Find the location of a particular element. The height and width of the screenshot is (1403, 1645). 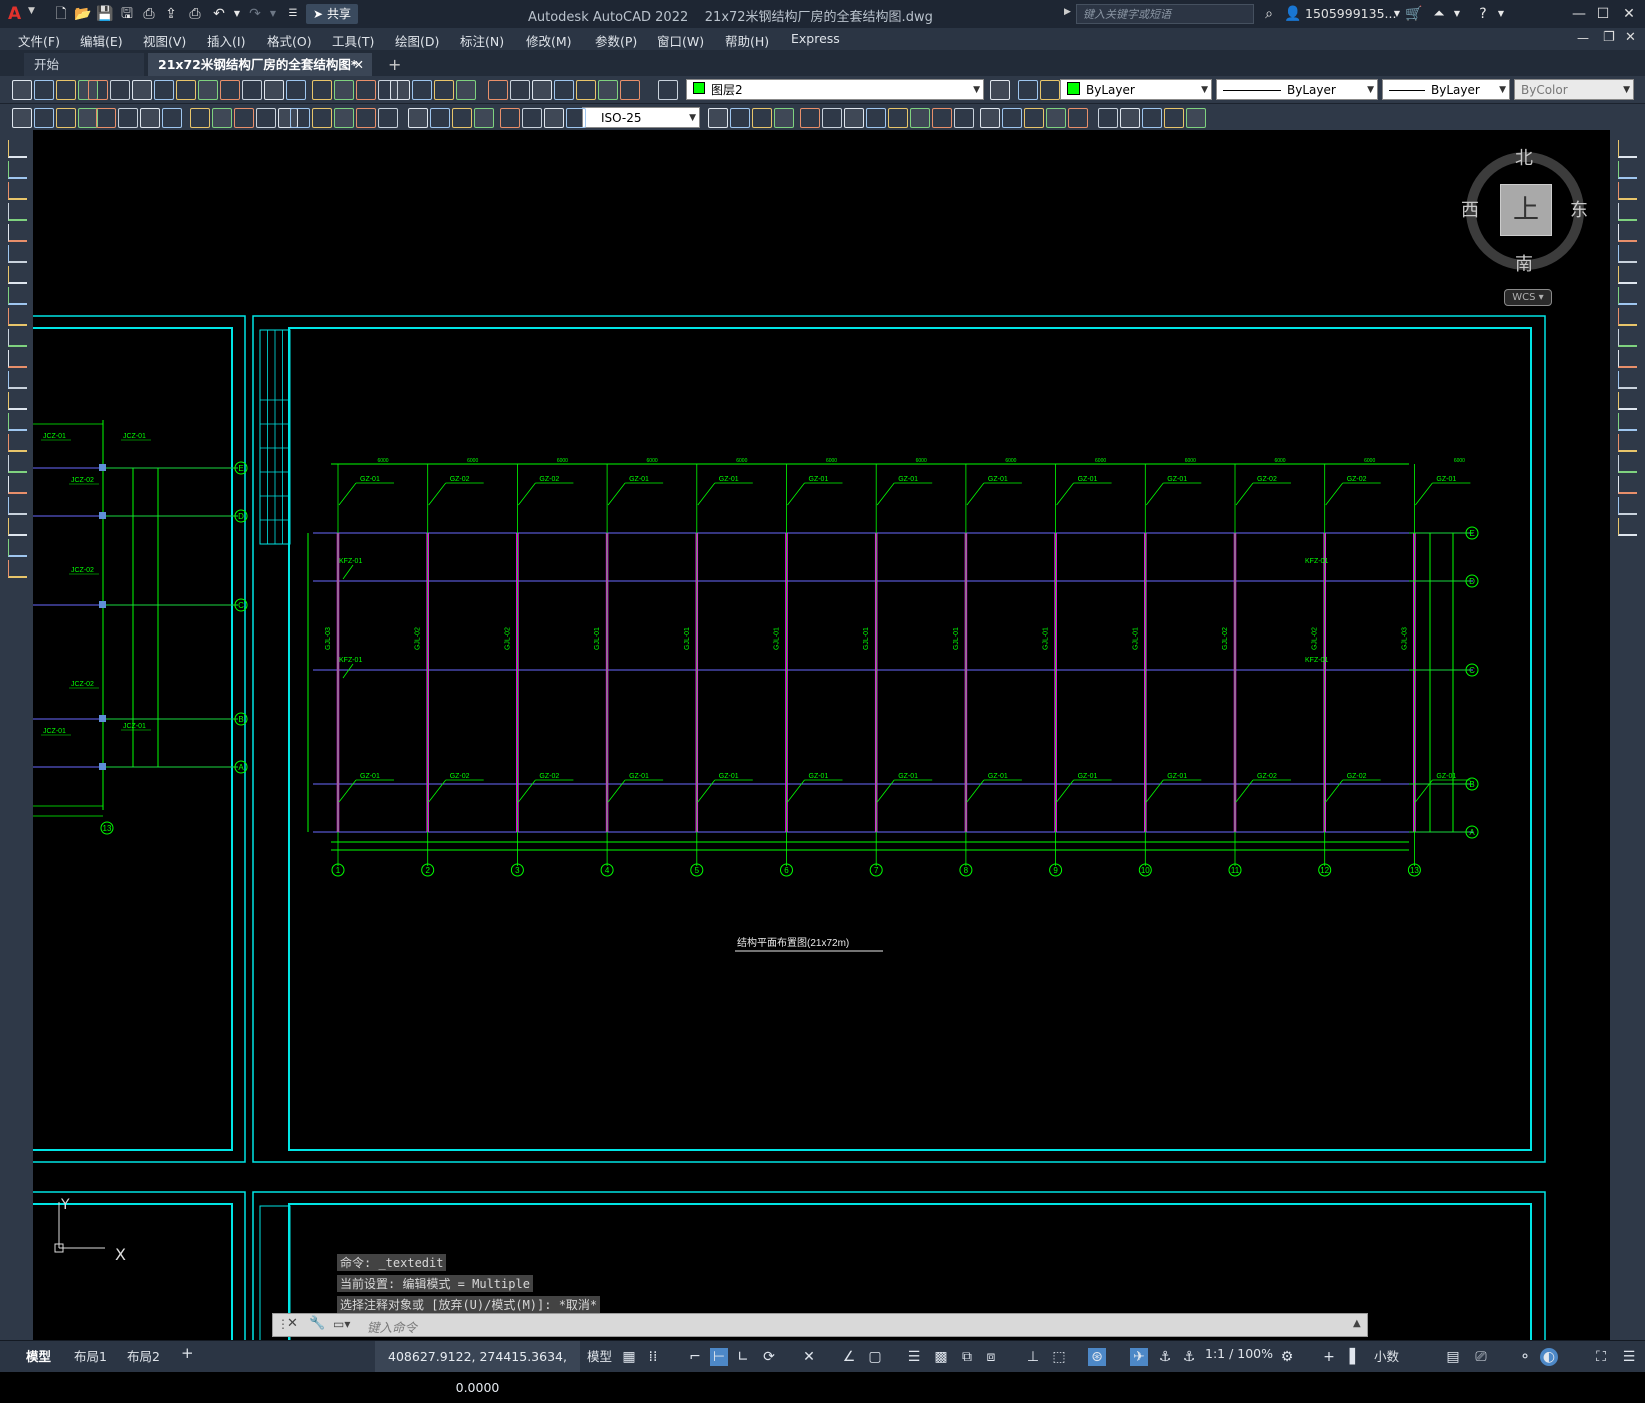

infer-constraints-icon: ⌐ is located at coordinates (695, 1357).